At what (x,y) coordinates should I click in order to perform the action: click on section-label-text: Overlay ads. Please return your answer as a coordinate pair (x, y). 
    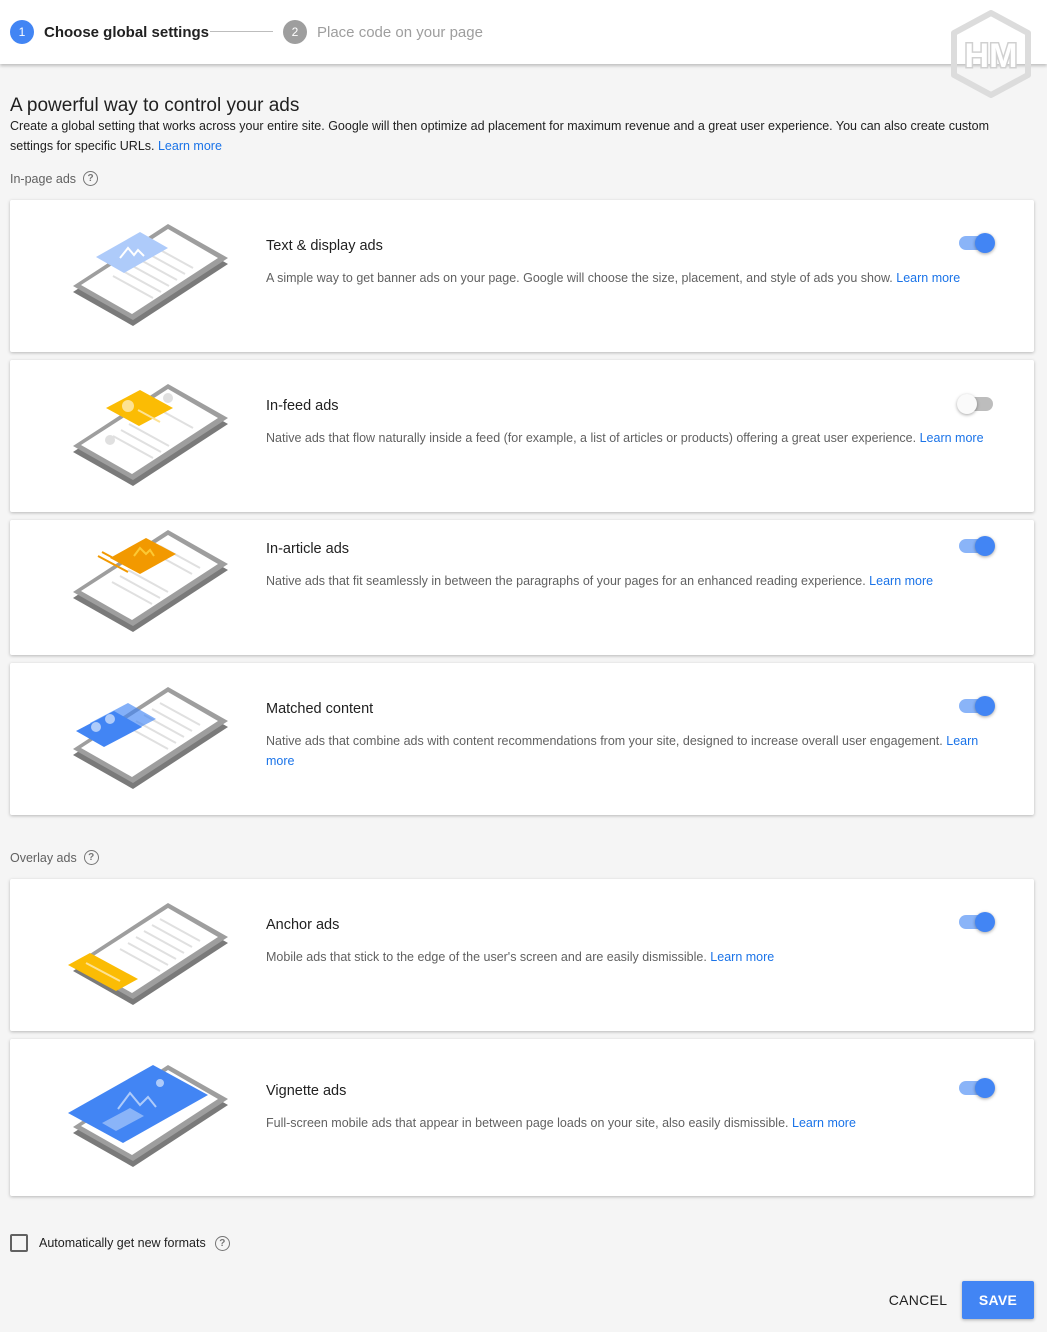
    Looking at the image, I should click on (43, 857).